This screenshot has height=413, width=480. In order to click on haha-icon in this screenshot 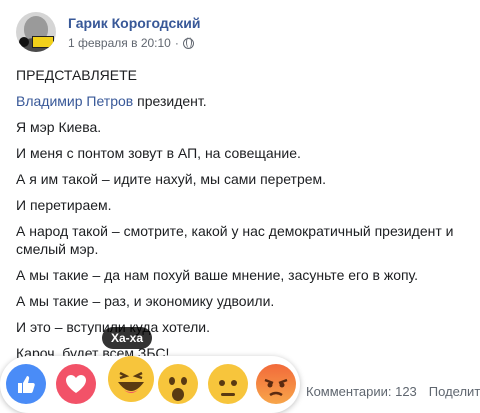, I will do `click(131, 379)`.